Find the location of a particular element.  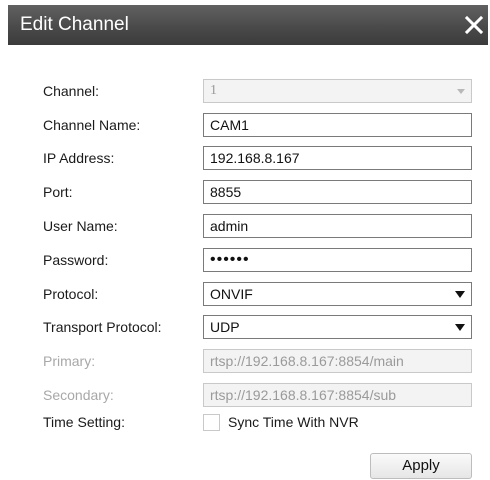

close-button is located at coordinates (474, 25).